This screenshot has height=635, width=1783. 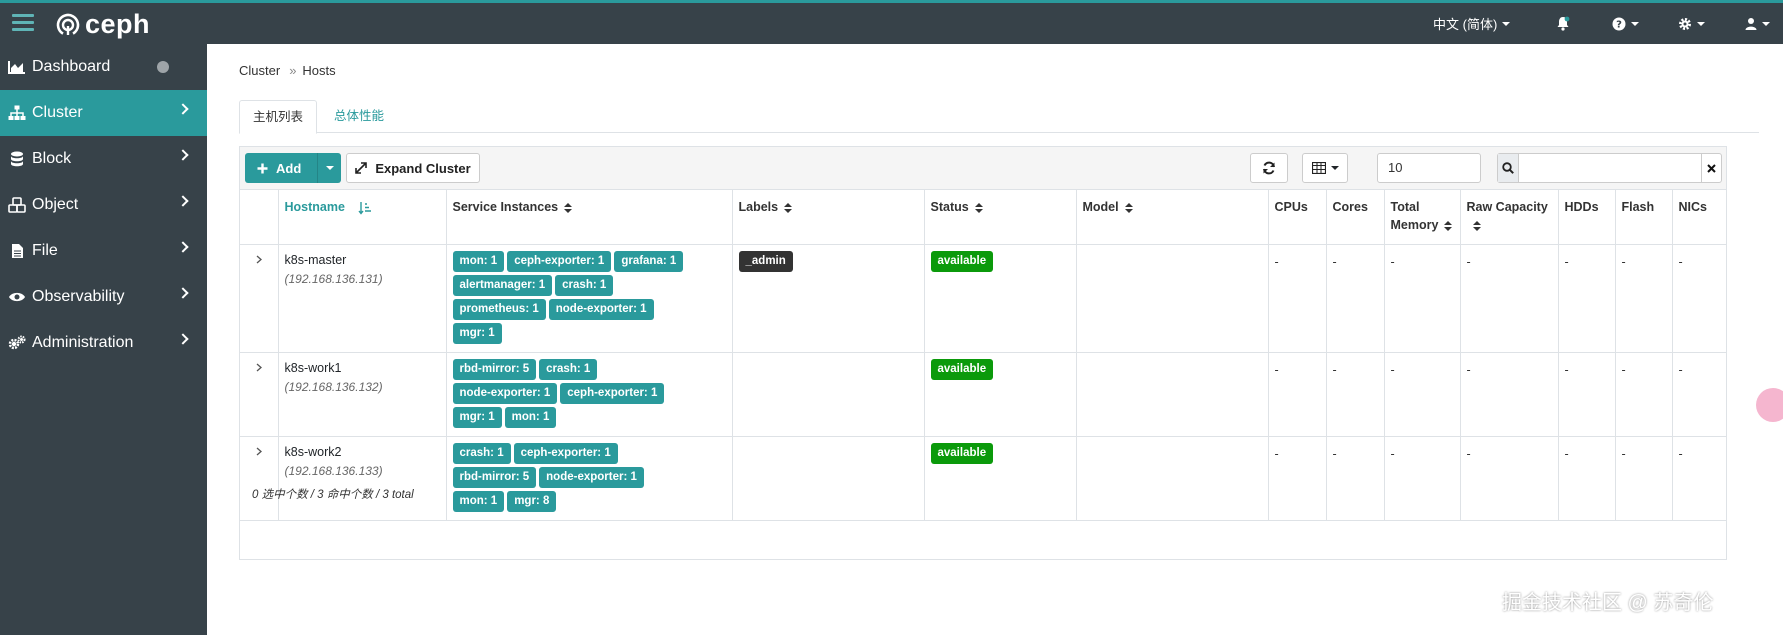 What do you see at coordinates (17, 251) in the screenshot?
I see `file-icon` at bounding box center [17, 251].